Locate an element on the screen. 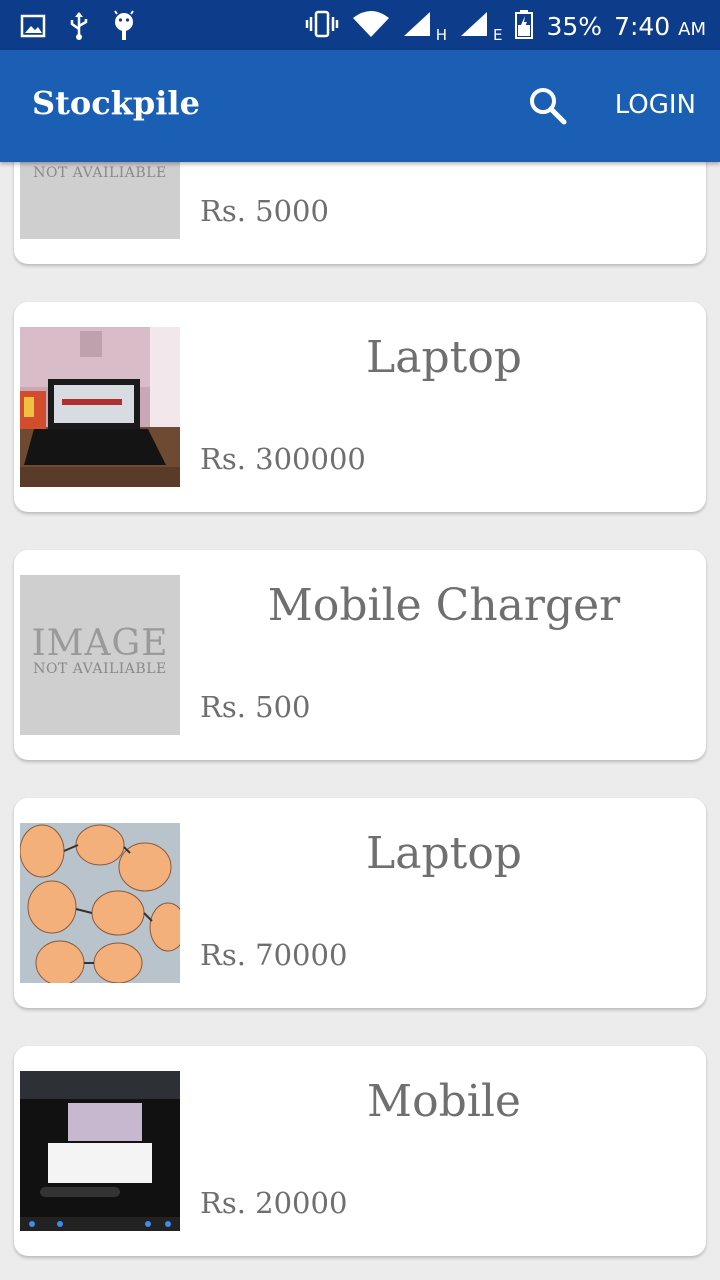  battery-icon is located at coordinates (524, 26).